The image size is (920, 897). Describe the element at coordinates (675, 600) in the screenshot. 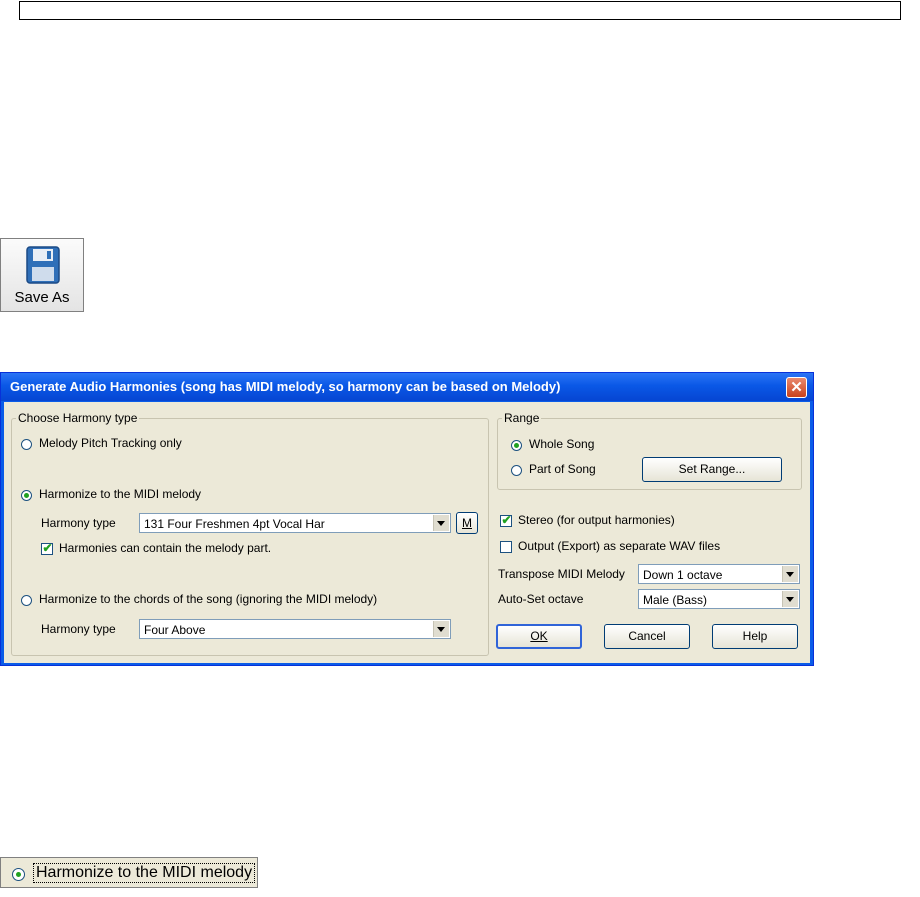

I see `autoset-value: Male (Bass)` at that location.